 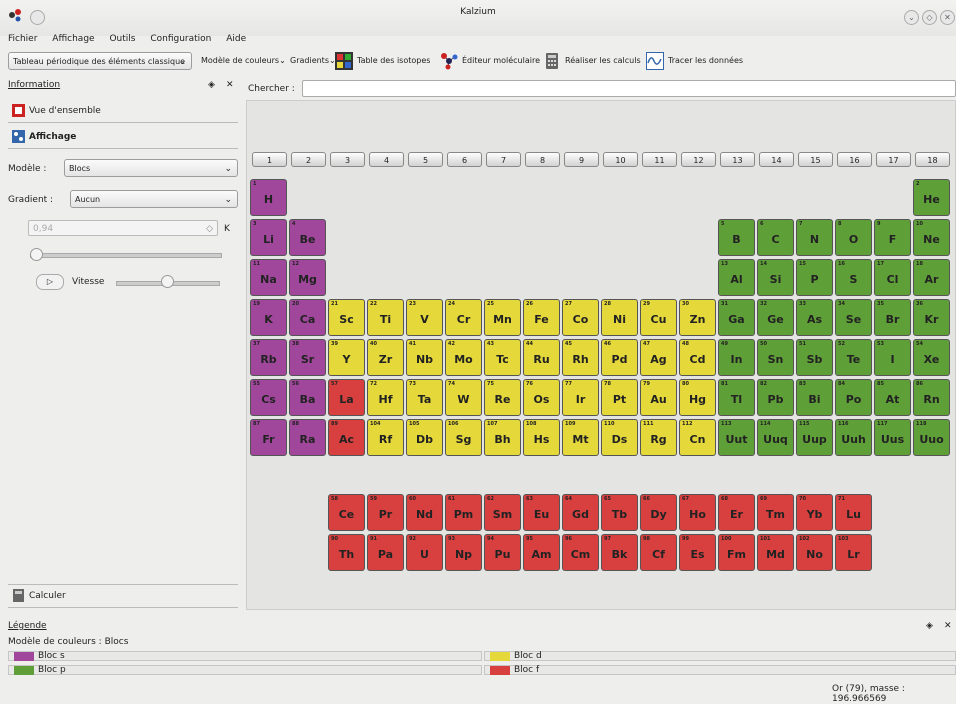 I want to click on element-tc: 43 Tc, so click(x=502, y=357).